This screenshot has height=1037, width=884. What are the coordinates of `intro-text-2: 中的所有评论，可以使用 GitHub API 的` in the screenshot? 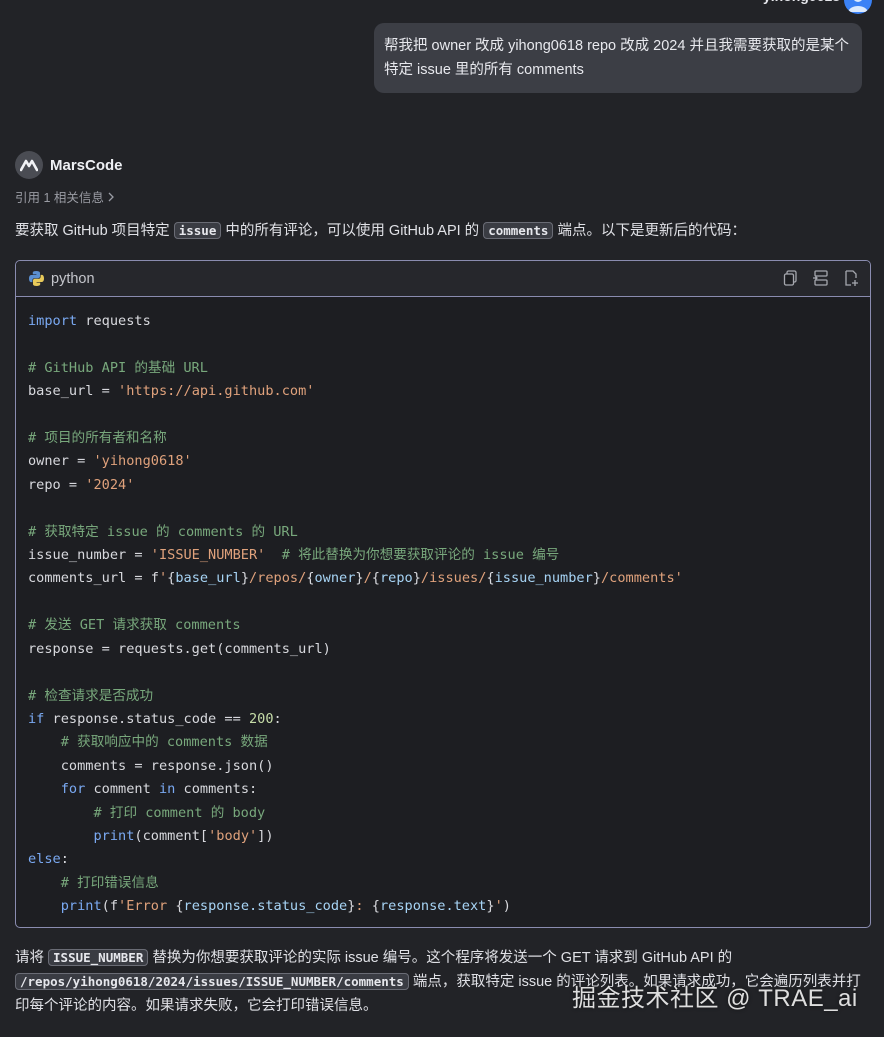 It's located at (352, 231).